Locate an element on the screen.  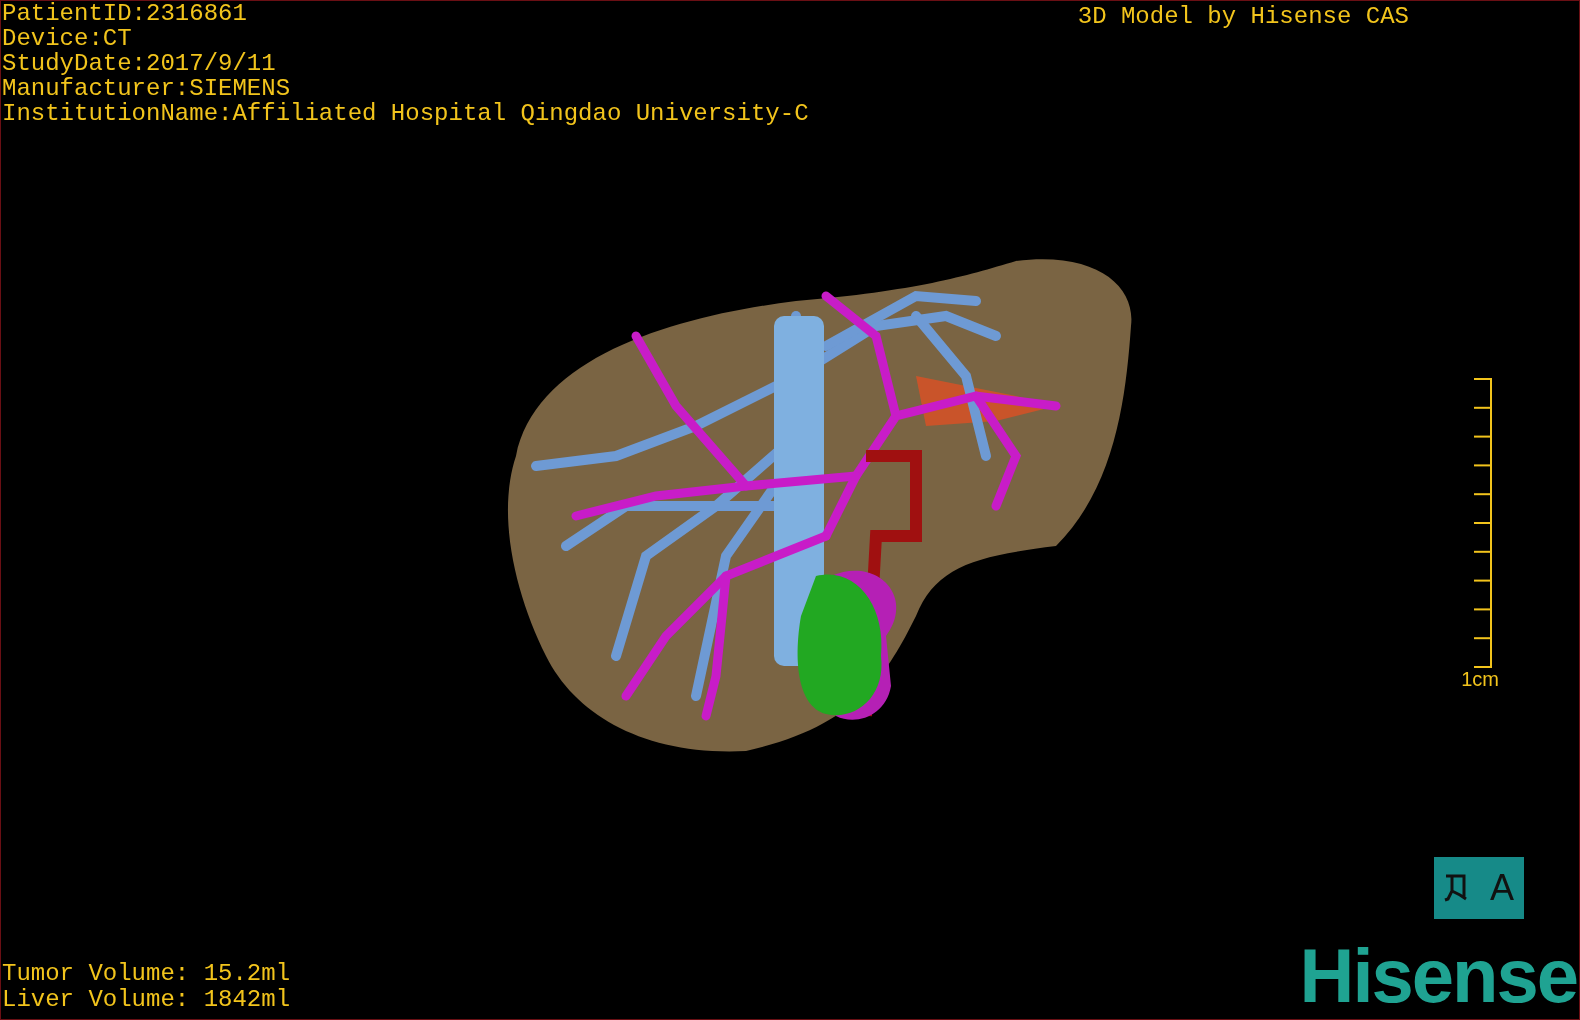
volume-text: Tumor Volume: 15.2ml is located at coordinates (146, 974).